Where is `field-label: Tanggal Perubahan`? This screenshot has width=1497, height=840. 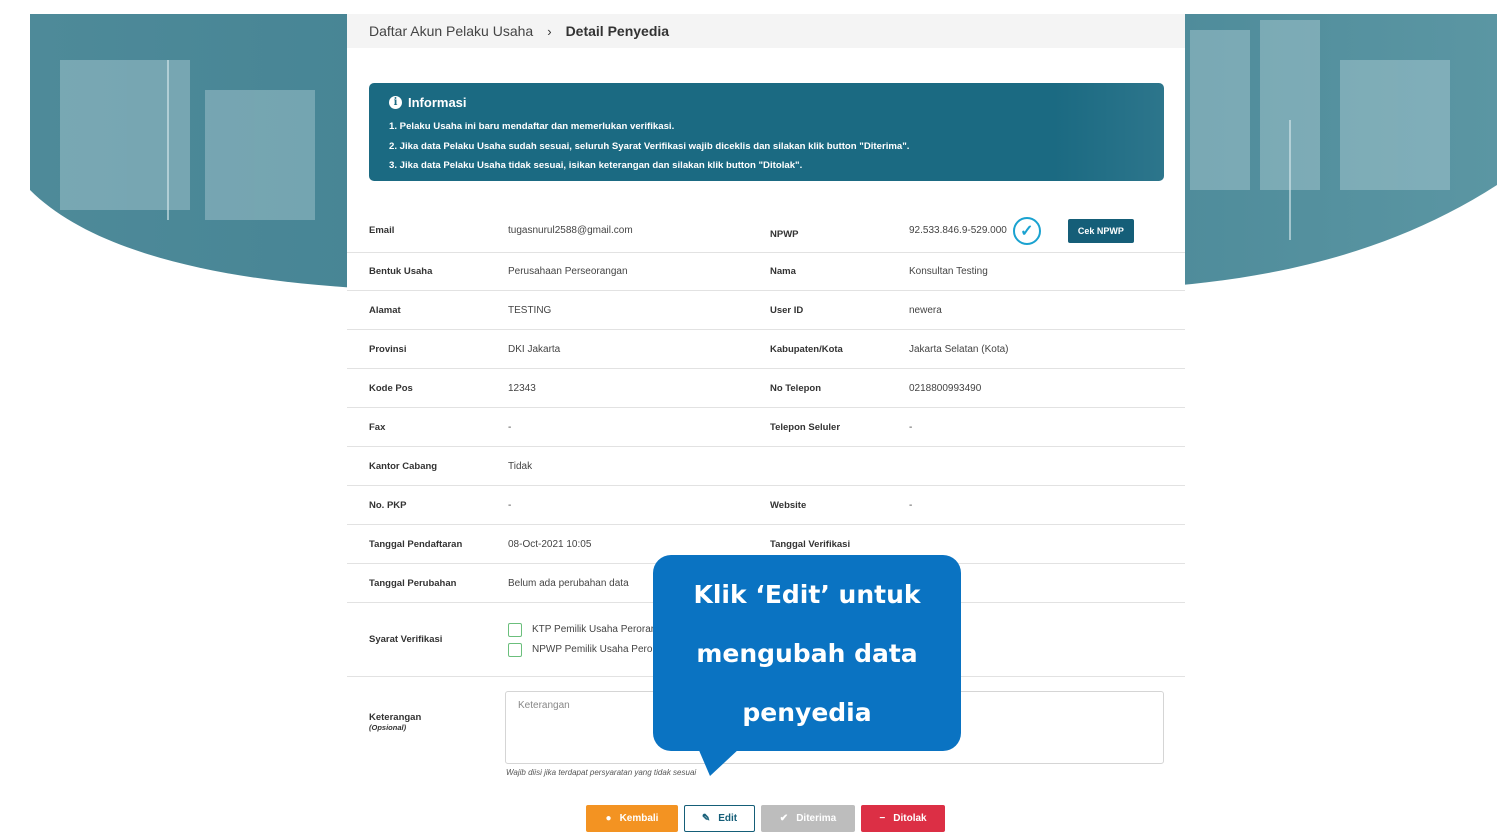
field-label: Tanggal Perubahan is located at coordinates (413, 583).